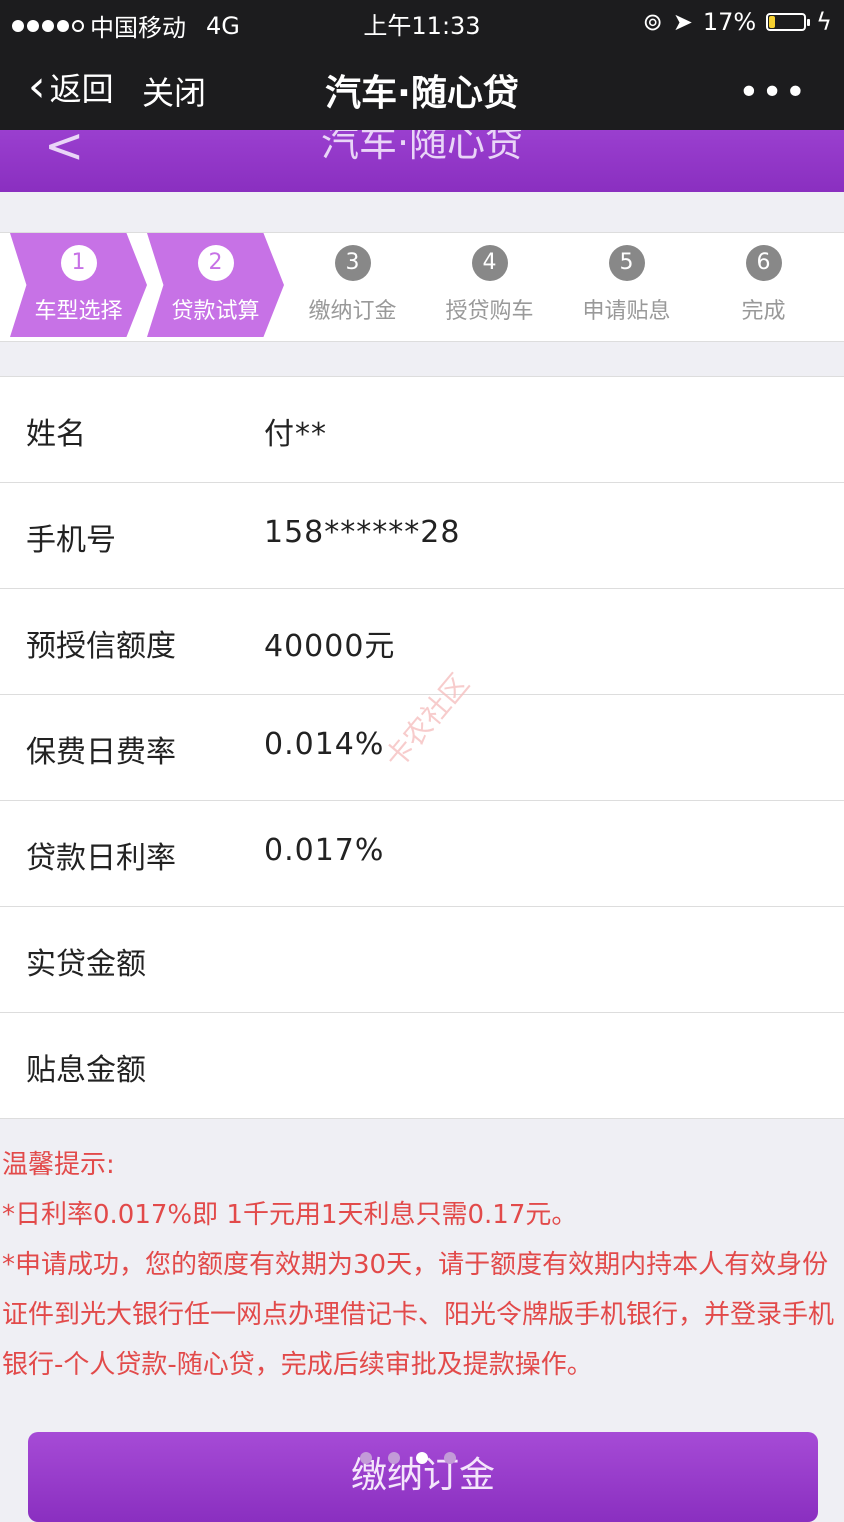 The height and width of the screenshot is (1522, 844). I want to click on step-3-number: 3, so click(352, 263).